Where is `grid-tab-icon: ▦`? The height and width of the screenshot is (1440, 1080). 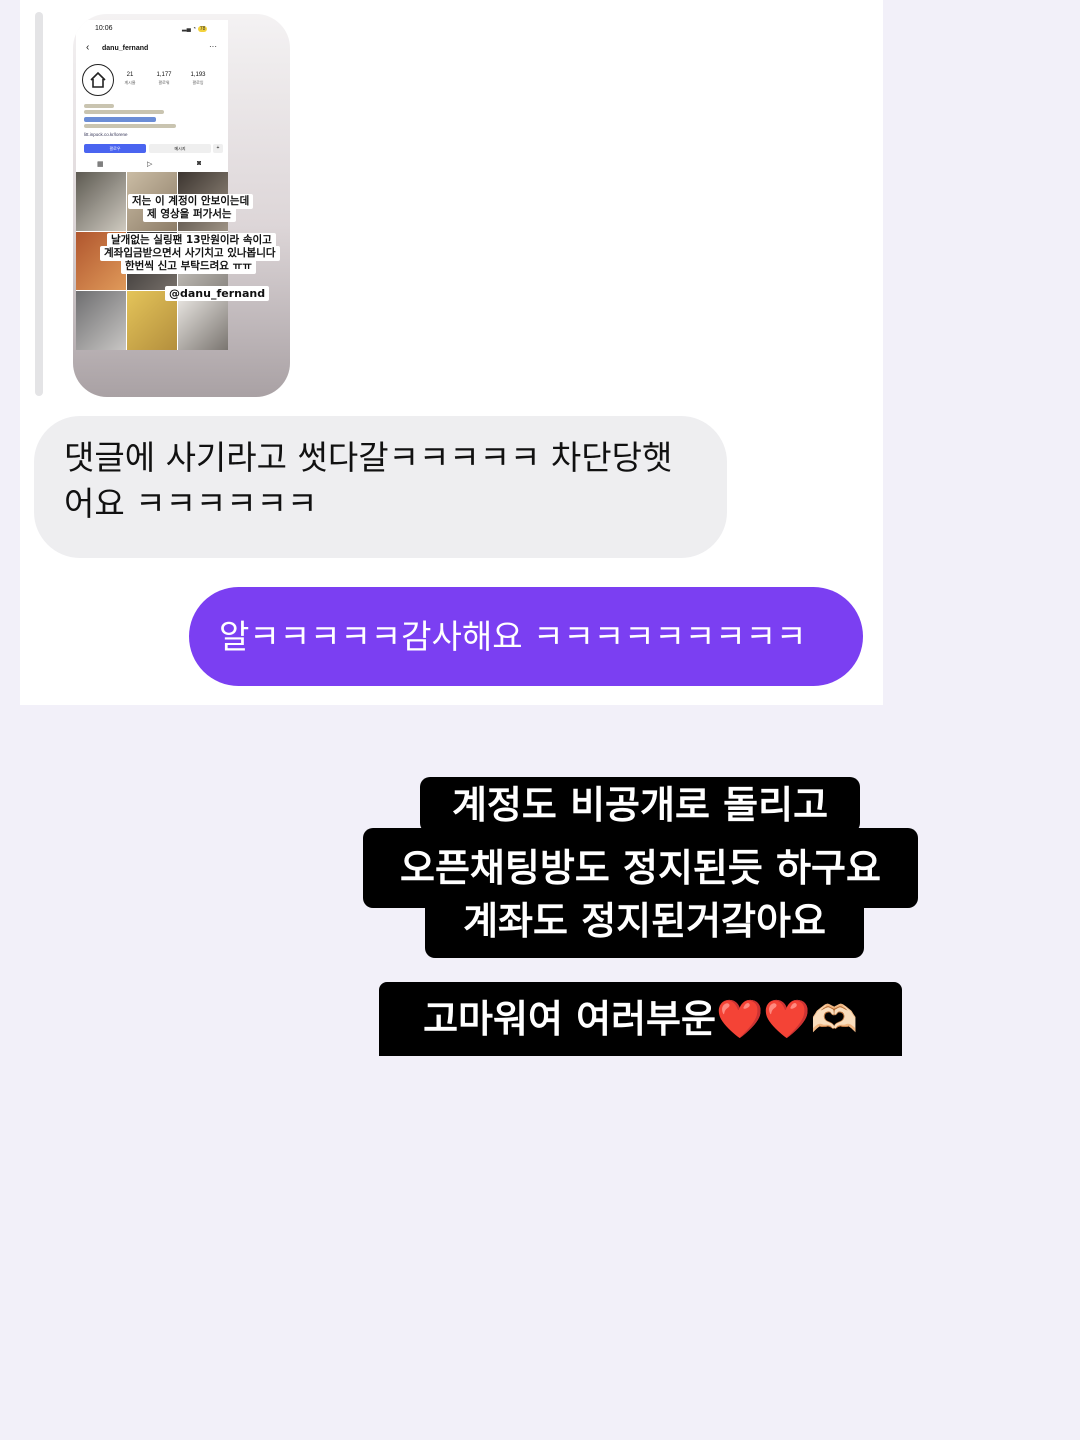 grid-tab-icon: ▦ is located at coordinates (100, 164).